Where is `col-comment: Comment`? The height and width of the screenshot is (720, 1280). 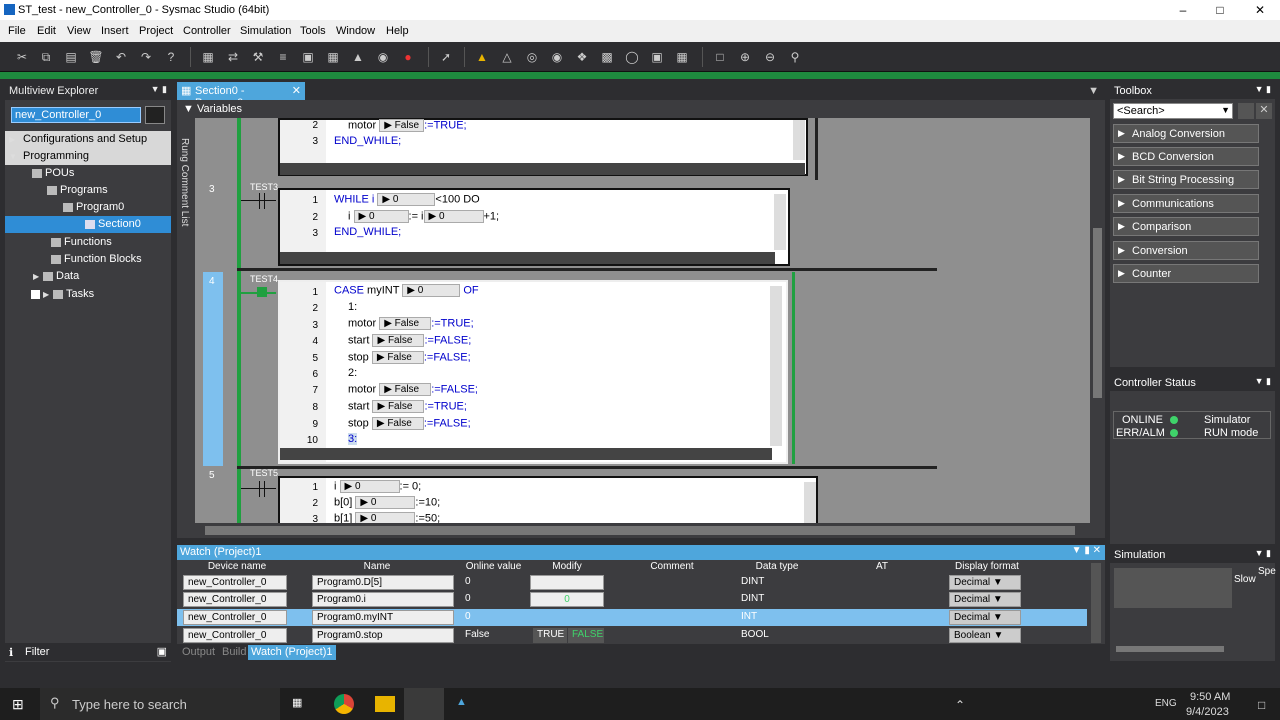 col-comment: Comment is located at coordinates (672, 567).